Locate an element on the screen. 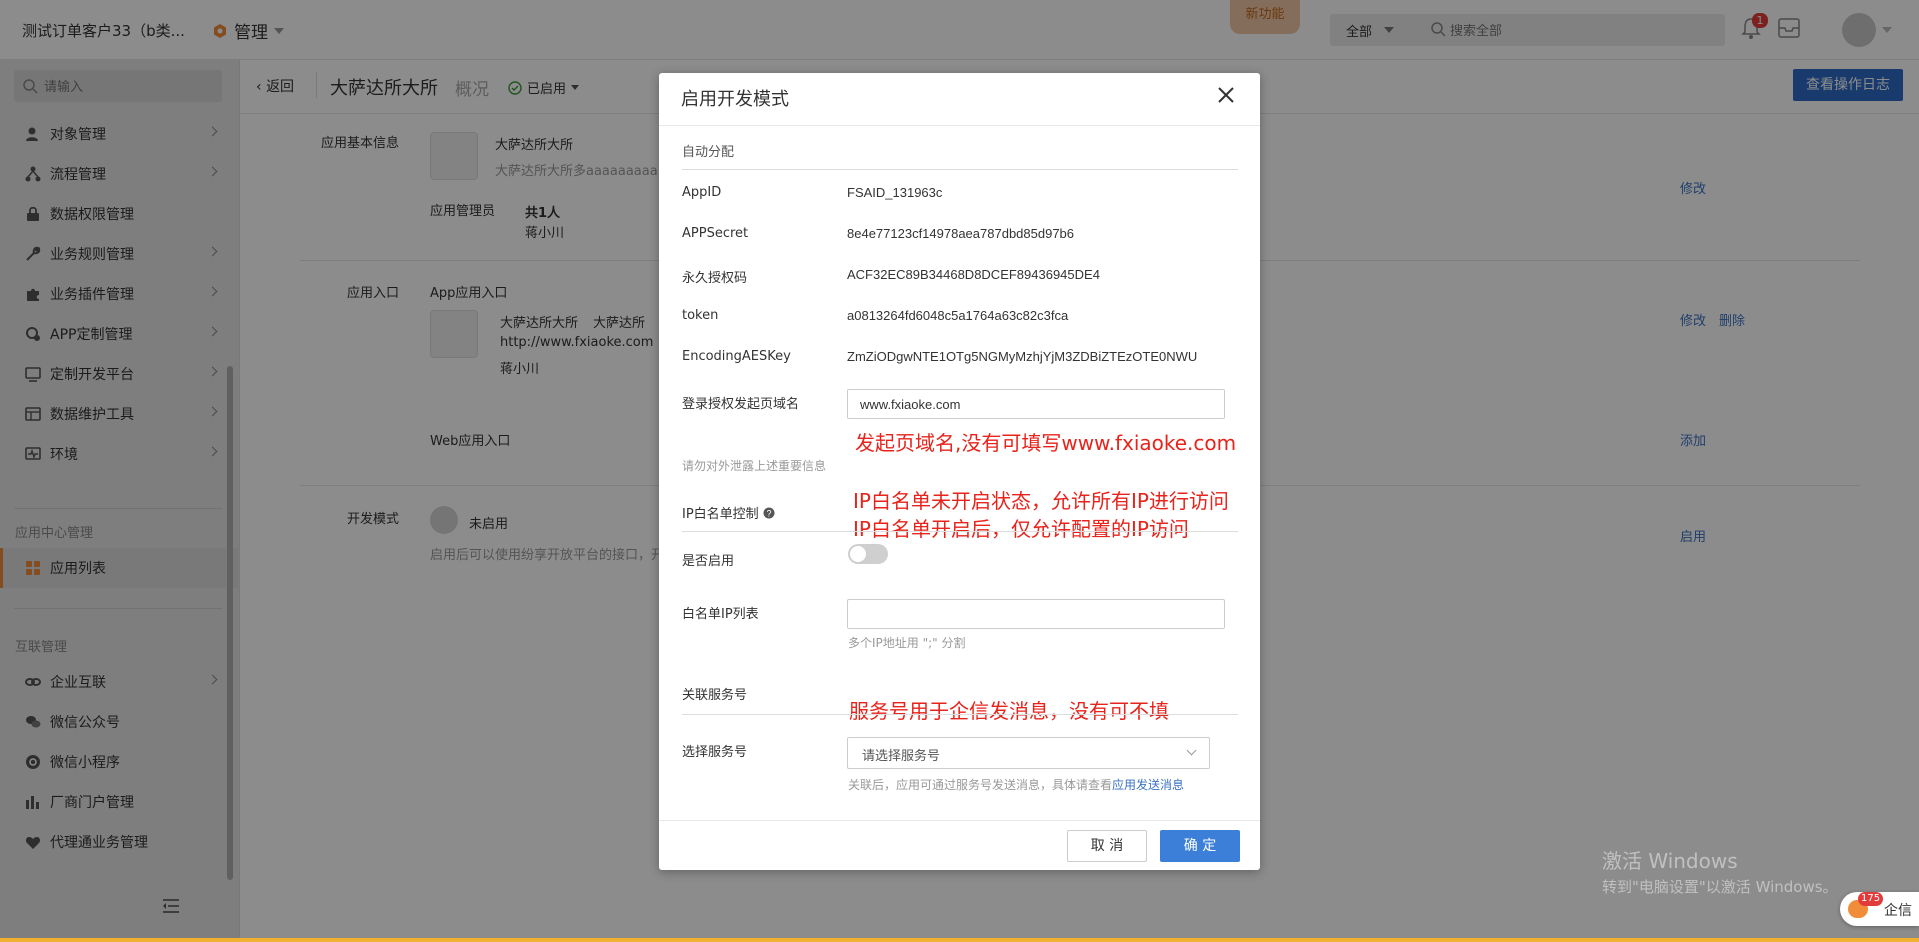 The width and height of the screenshot is (1919, 942). chevron-down-icon is located at coordinates (1191, 750).